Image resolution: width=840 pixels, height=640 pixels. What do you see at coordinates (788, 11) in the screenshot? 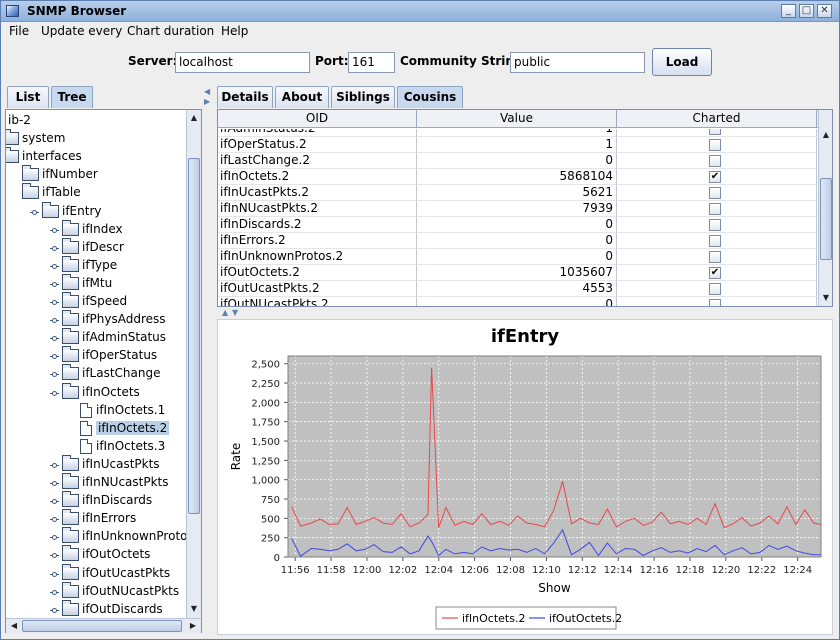
I see `minimize-button: _` at bounding box center [788, 11].